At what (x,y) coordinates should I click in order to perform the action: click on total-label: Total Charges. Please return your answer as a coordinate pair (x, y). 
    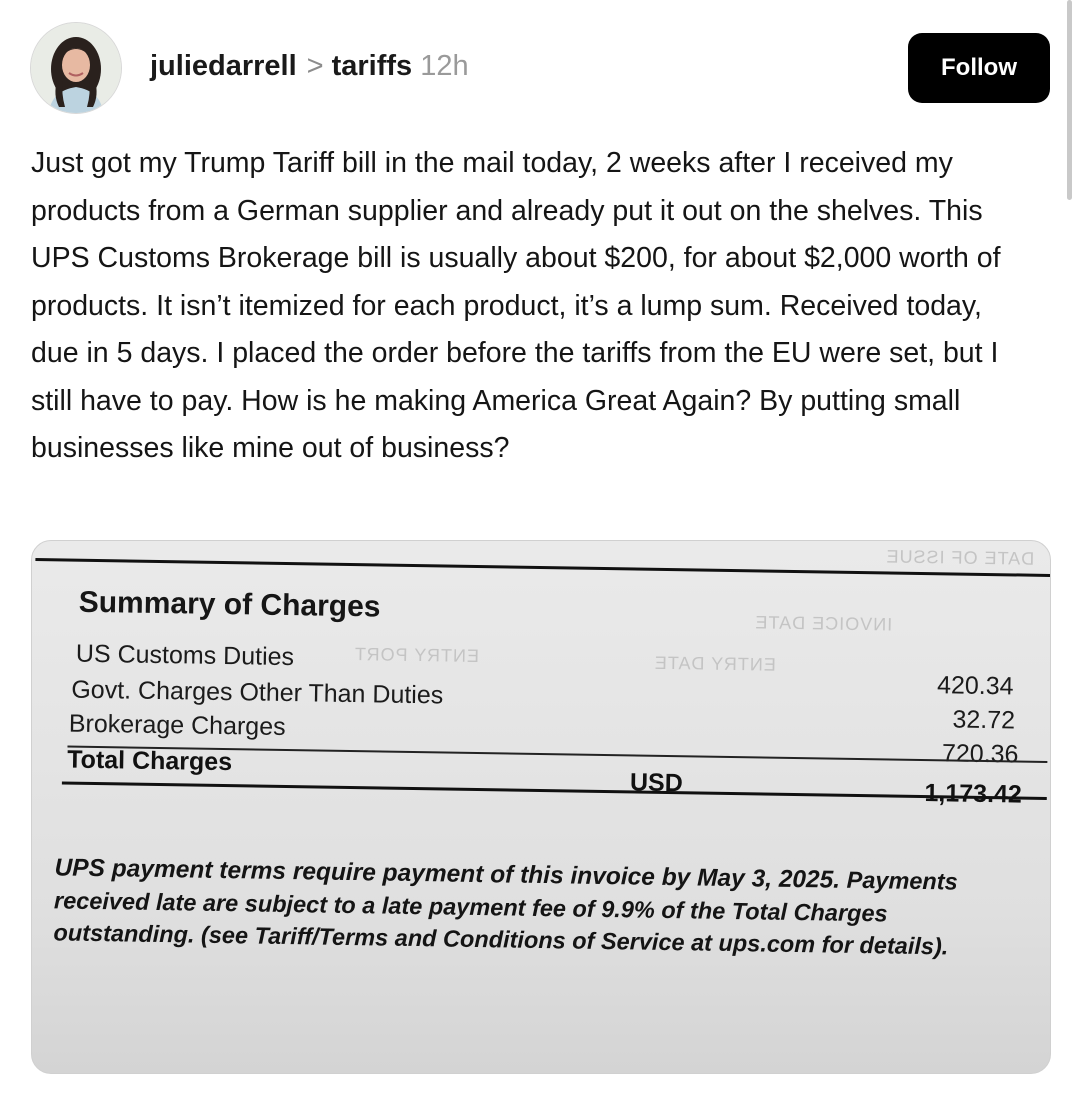
    Looking at the image, I should click on (150, 761).